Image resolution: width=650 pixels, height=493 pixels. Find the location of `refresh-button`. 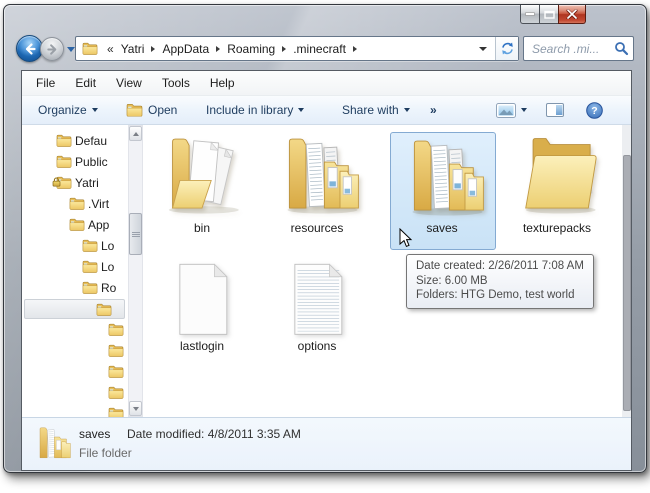

refresh-button is located at coordinates (506, 48).